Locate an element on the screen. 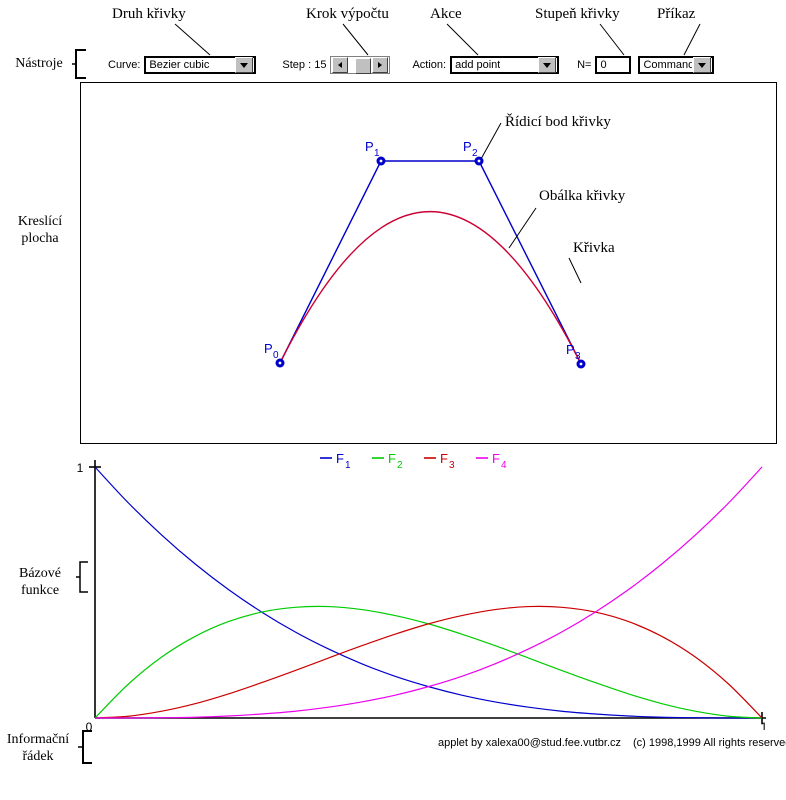 The height and width of the screenshot is (800, 786). side-label-drawing-area: Kreslící plocha is located at coordinates (40, 230).